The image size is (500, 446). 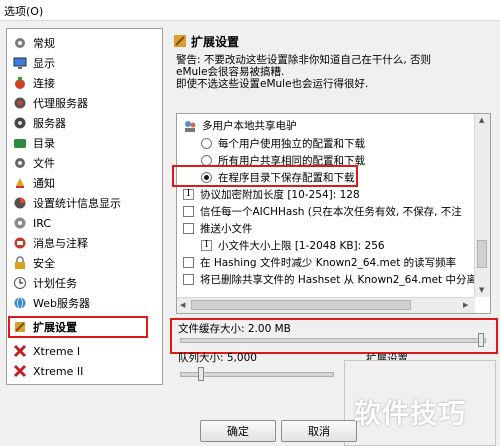 What do you see at coordinates (86, 43) in the screenshot?
I see `sidebar-item-general: 常规` at bounding box center [86, 43].